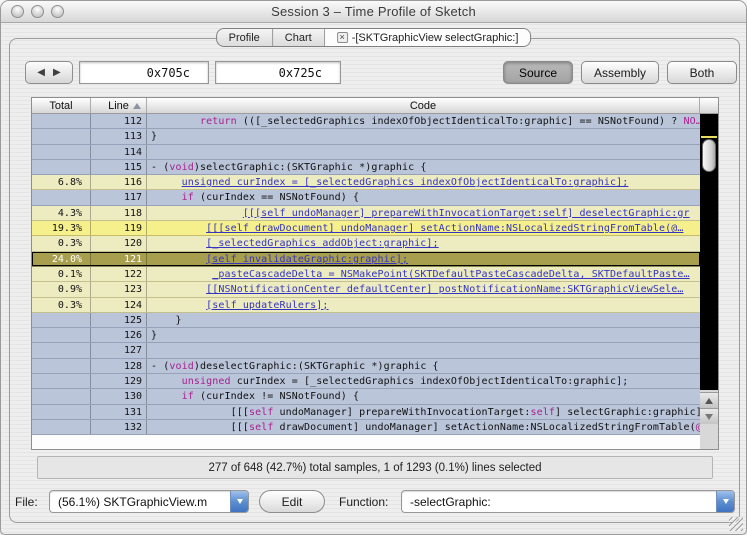 This screenshot has width=747, height=535. I want to click on zoom-window-icon, so click(57, 11).